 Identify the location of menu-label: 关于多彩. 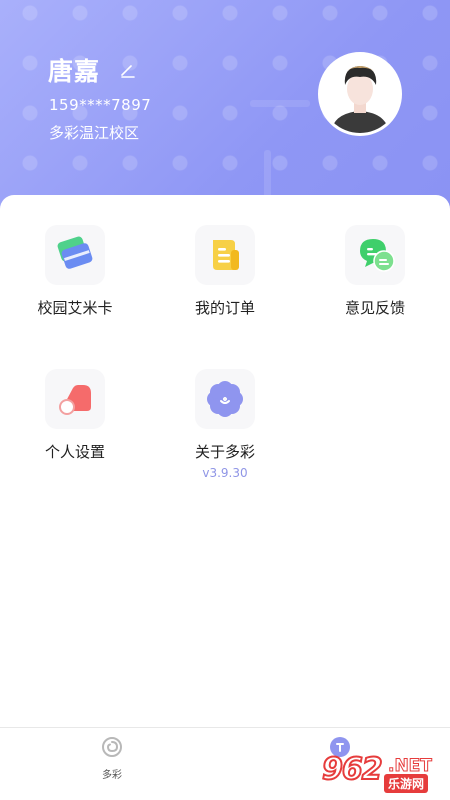
(224, 452).